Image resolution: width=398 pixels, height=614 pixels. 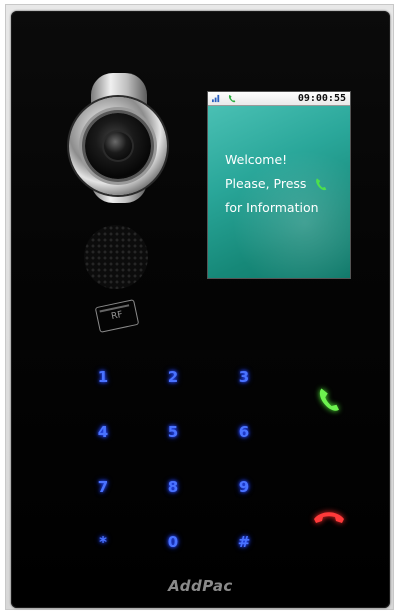 What do you see at coordinates (266, 183) in the screenshot?
I see `welcome-line-2: Please, Press` at bounding box center [266, 183].